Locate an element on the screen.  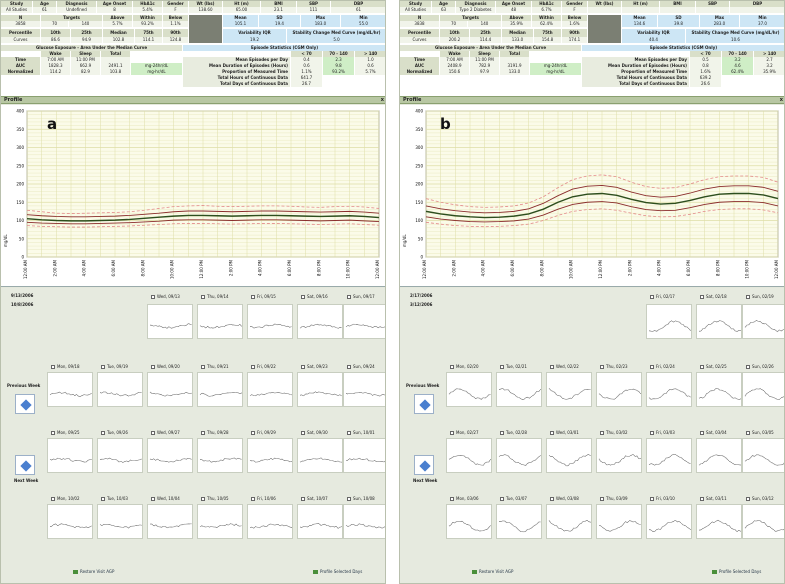
restore-visit-agp-button: Restore Visit AGP is located at coordinates (93, 571).